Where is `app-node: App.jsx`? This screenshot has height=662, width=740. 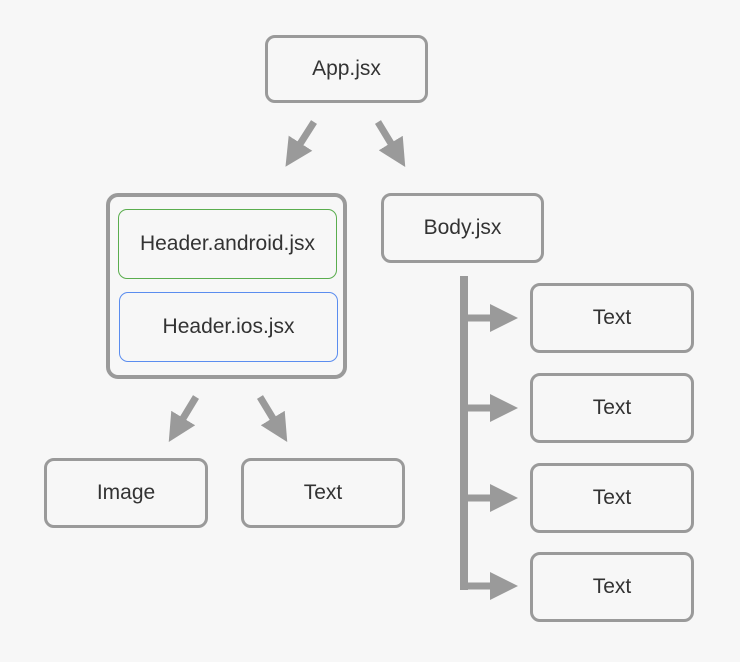 app-node: App.jsx is located at coordinates (346, 69).